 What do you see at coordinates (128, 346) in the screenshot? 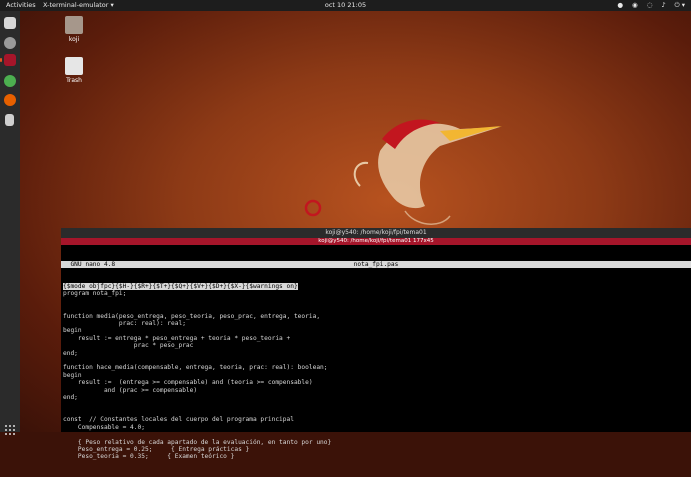
I see `code-line: prac * peso_prac` at bounding box center [128, 346].